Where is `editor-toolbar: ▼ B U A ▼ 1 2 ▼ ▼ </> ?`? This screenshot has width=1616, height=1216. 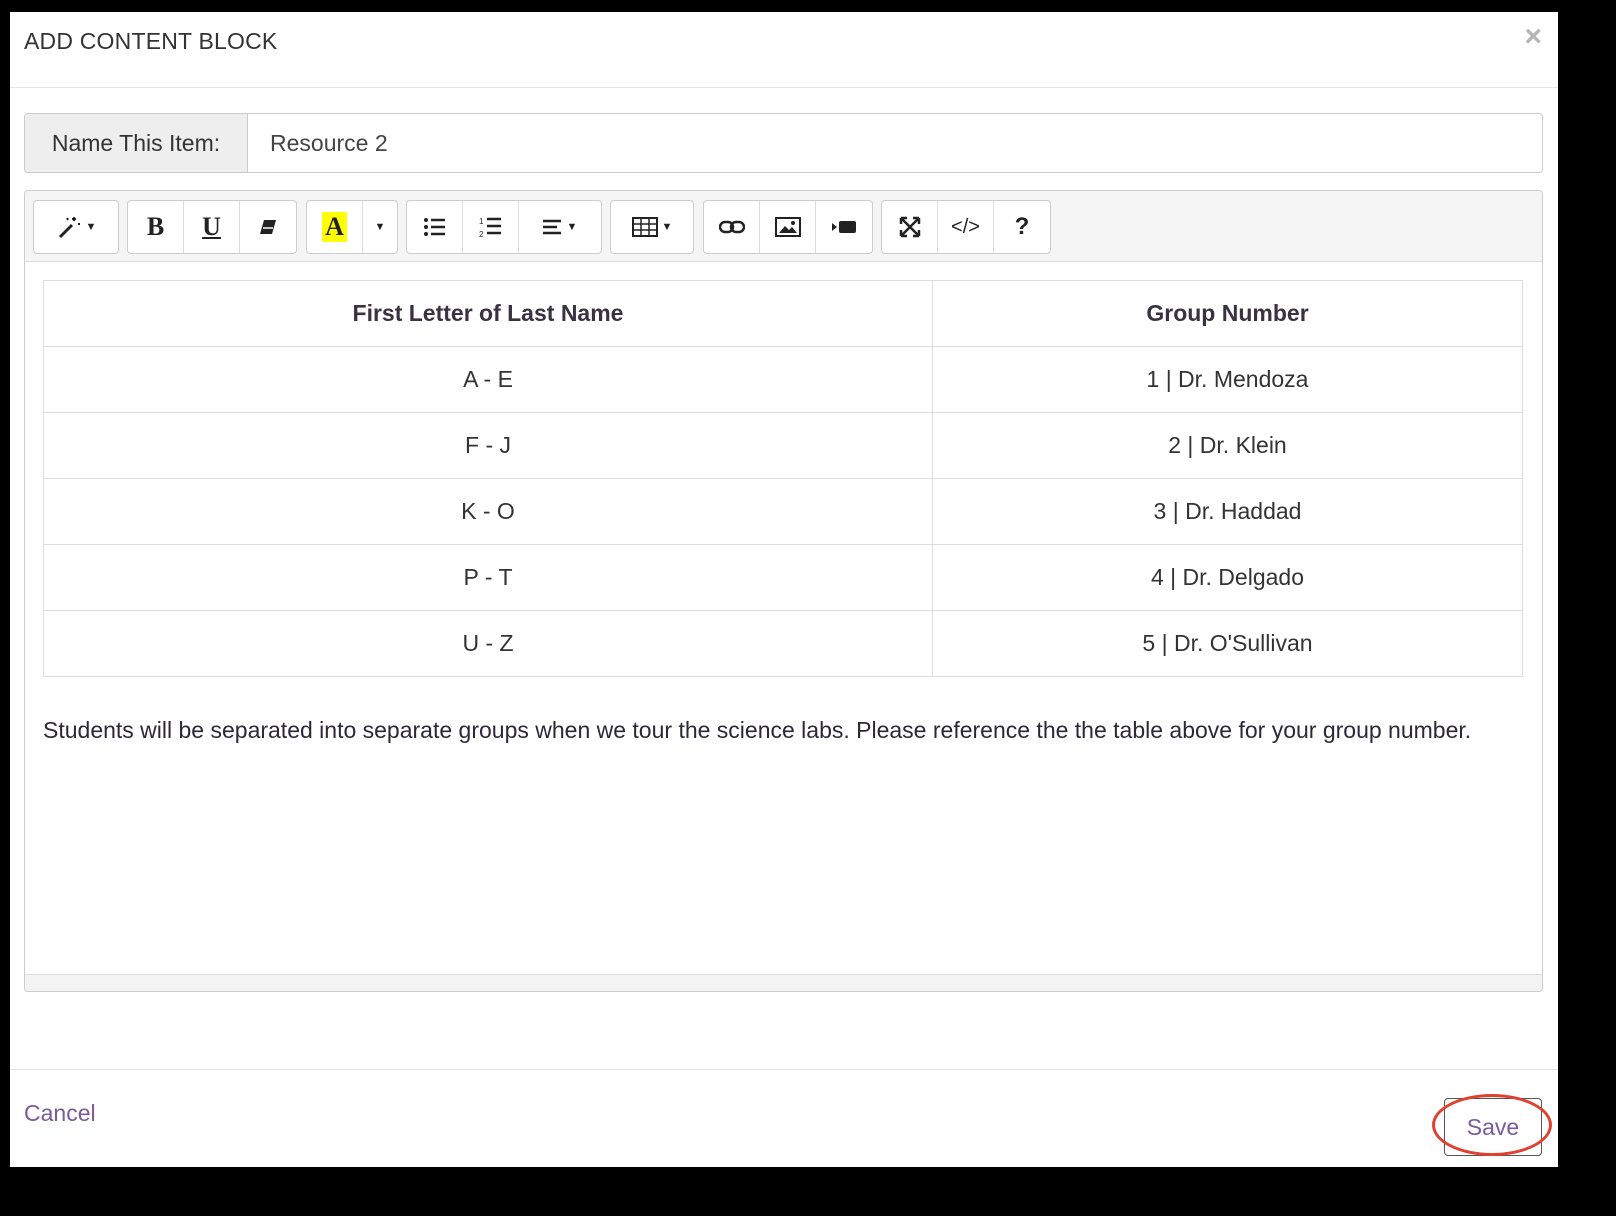 editor-toolbar: ▼ B U A ▼ 1 2 ▼ ▼ </> ? is located at coordinates (783, 226).